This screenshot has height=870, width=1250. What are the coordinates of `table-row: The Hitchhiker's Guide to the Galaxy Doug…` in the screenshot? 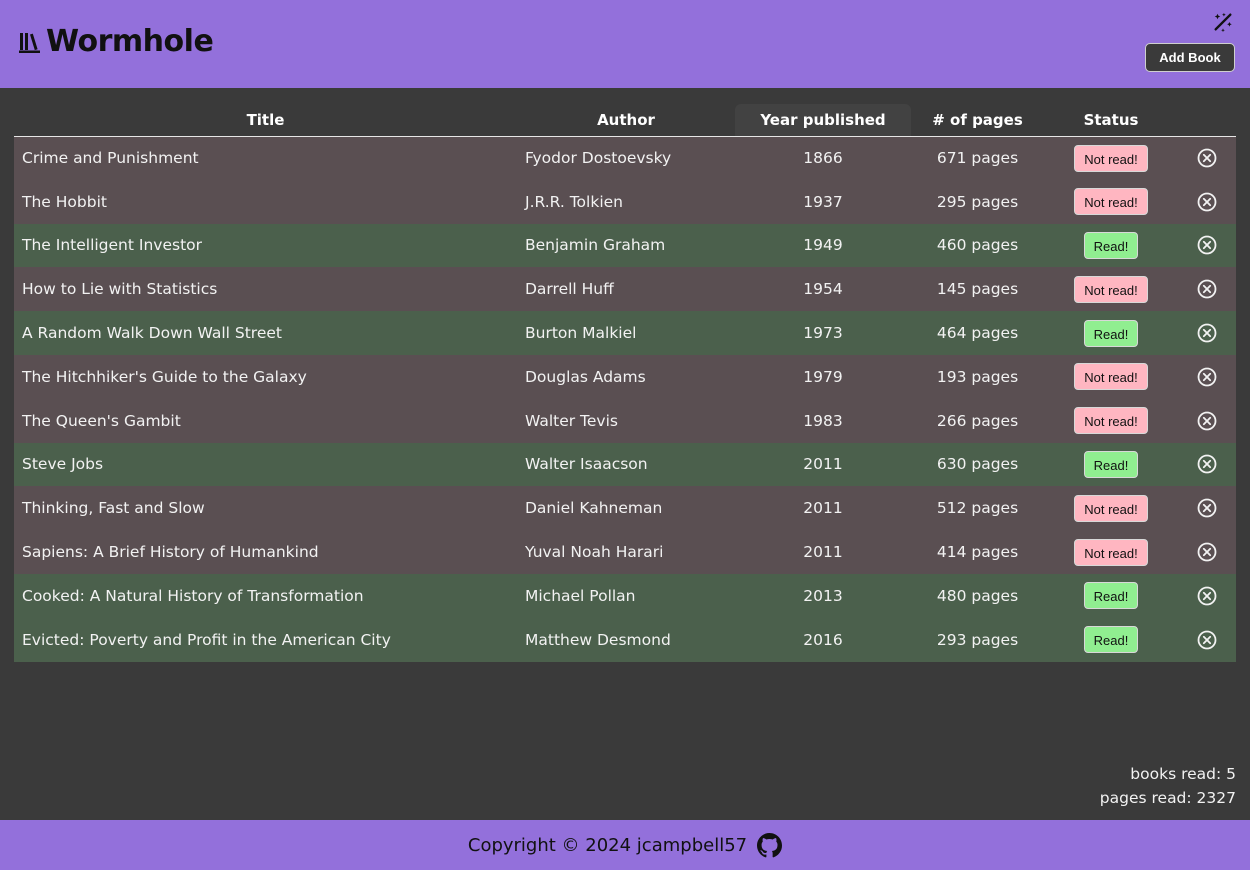 It's located at (625, 376).